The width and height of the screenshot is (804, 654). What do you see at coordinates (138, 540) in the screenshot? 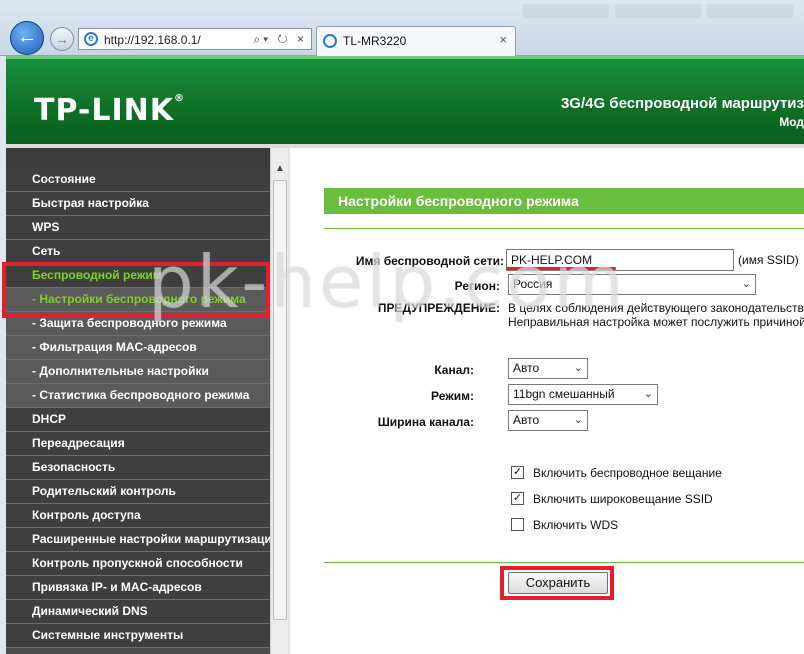
I see `sidebar-item: Расширенные настройки маршрутизации` at bounding box center [138, 540].